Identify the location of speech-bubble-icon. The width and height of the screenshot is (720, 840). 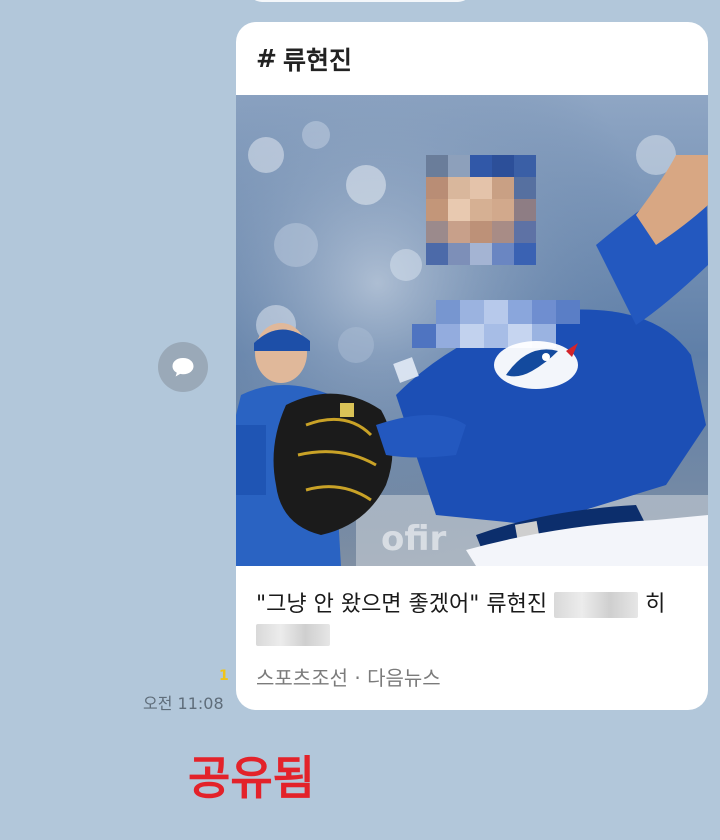
(183, 367).